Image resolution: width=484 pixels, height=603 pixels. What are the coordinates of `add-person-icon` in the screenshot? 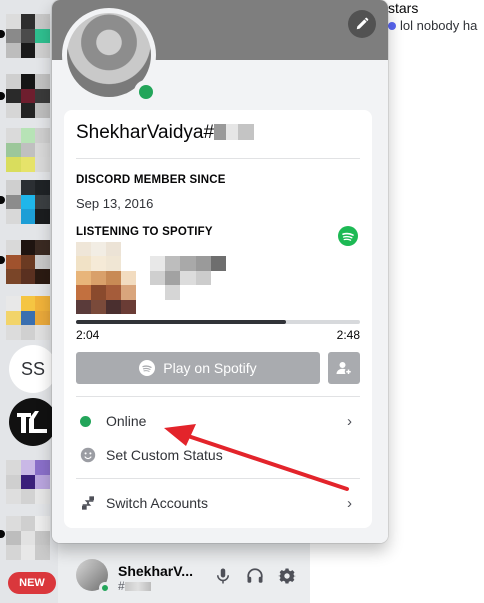 It's located at (344, 369).